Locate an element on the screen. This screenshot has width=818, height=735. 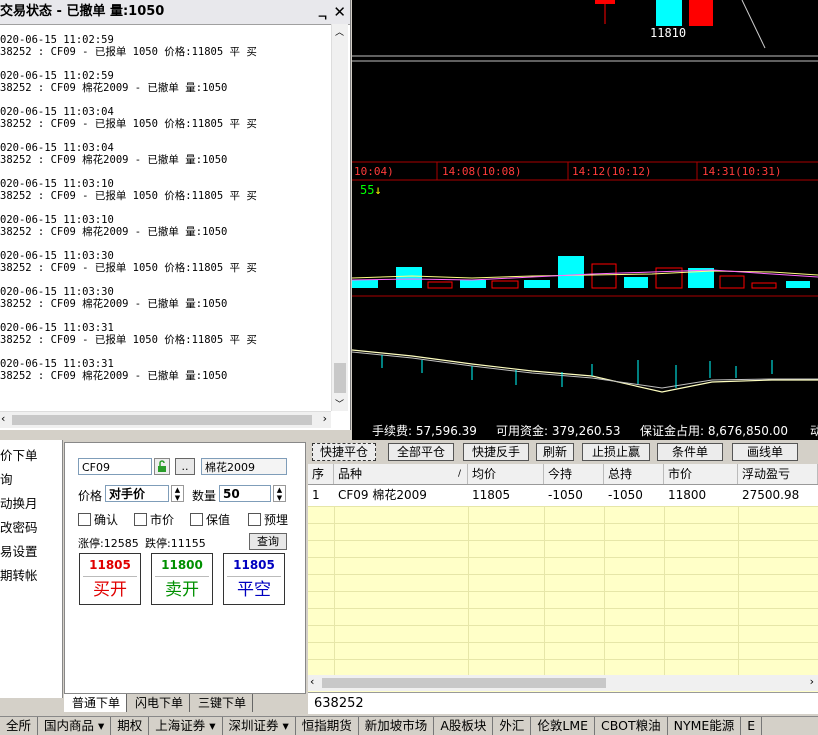
col-header-today-pos: 今持 is located at coordinates (574, 474).